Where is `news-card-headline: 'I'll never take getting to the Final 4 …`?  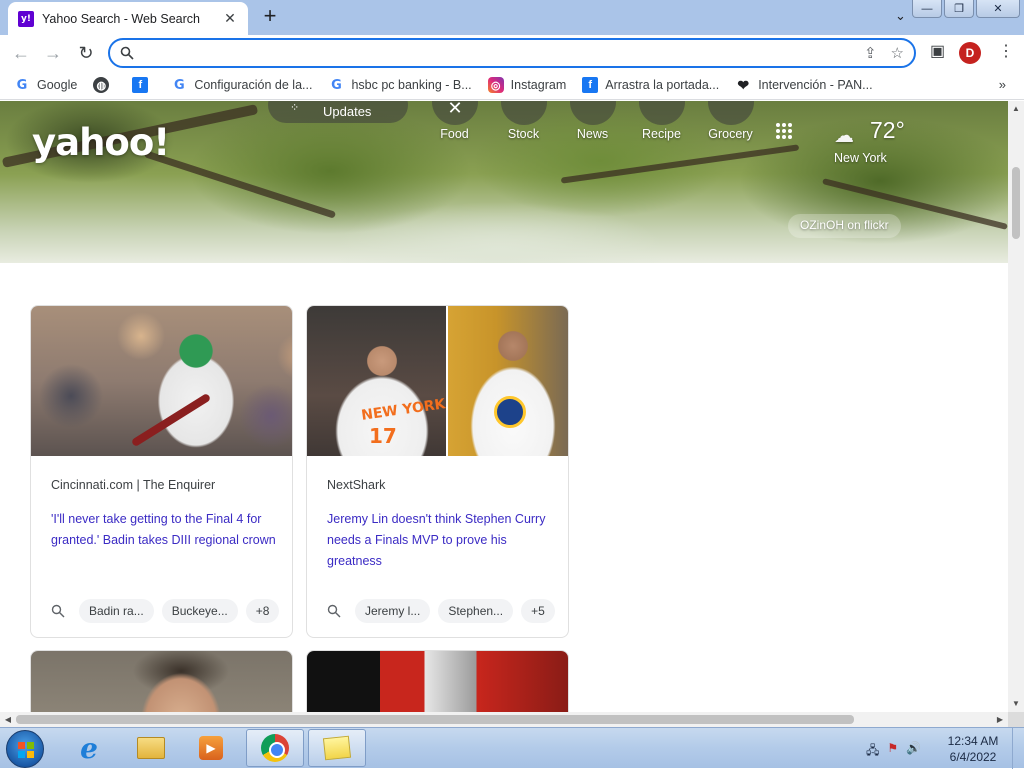 news-card-headline: 'I'll never take getting to the Final 4 … is located at coordinates (165, 530).